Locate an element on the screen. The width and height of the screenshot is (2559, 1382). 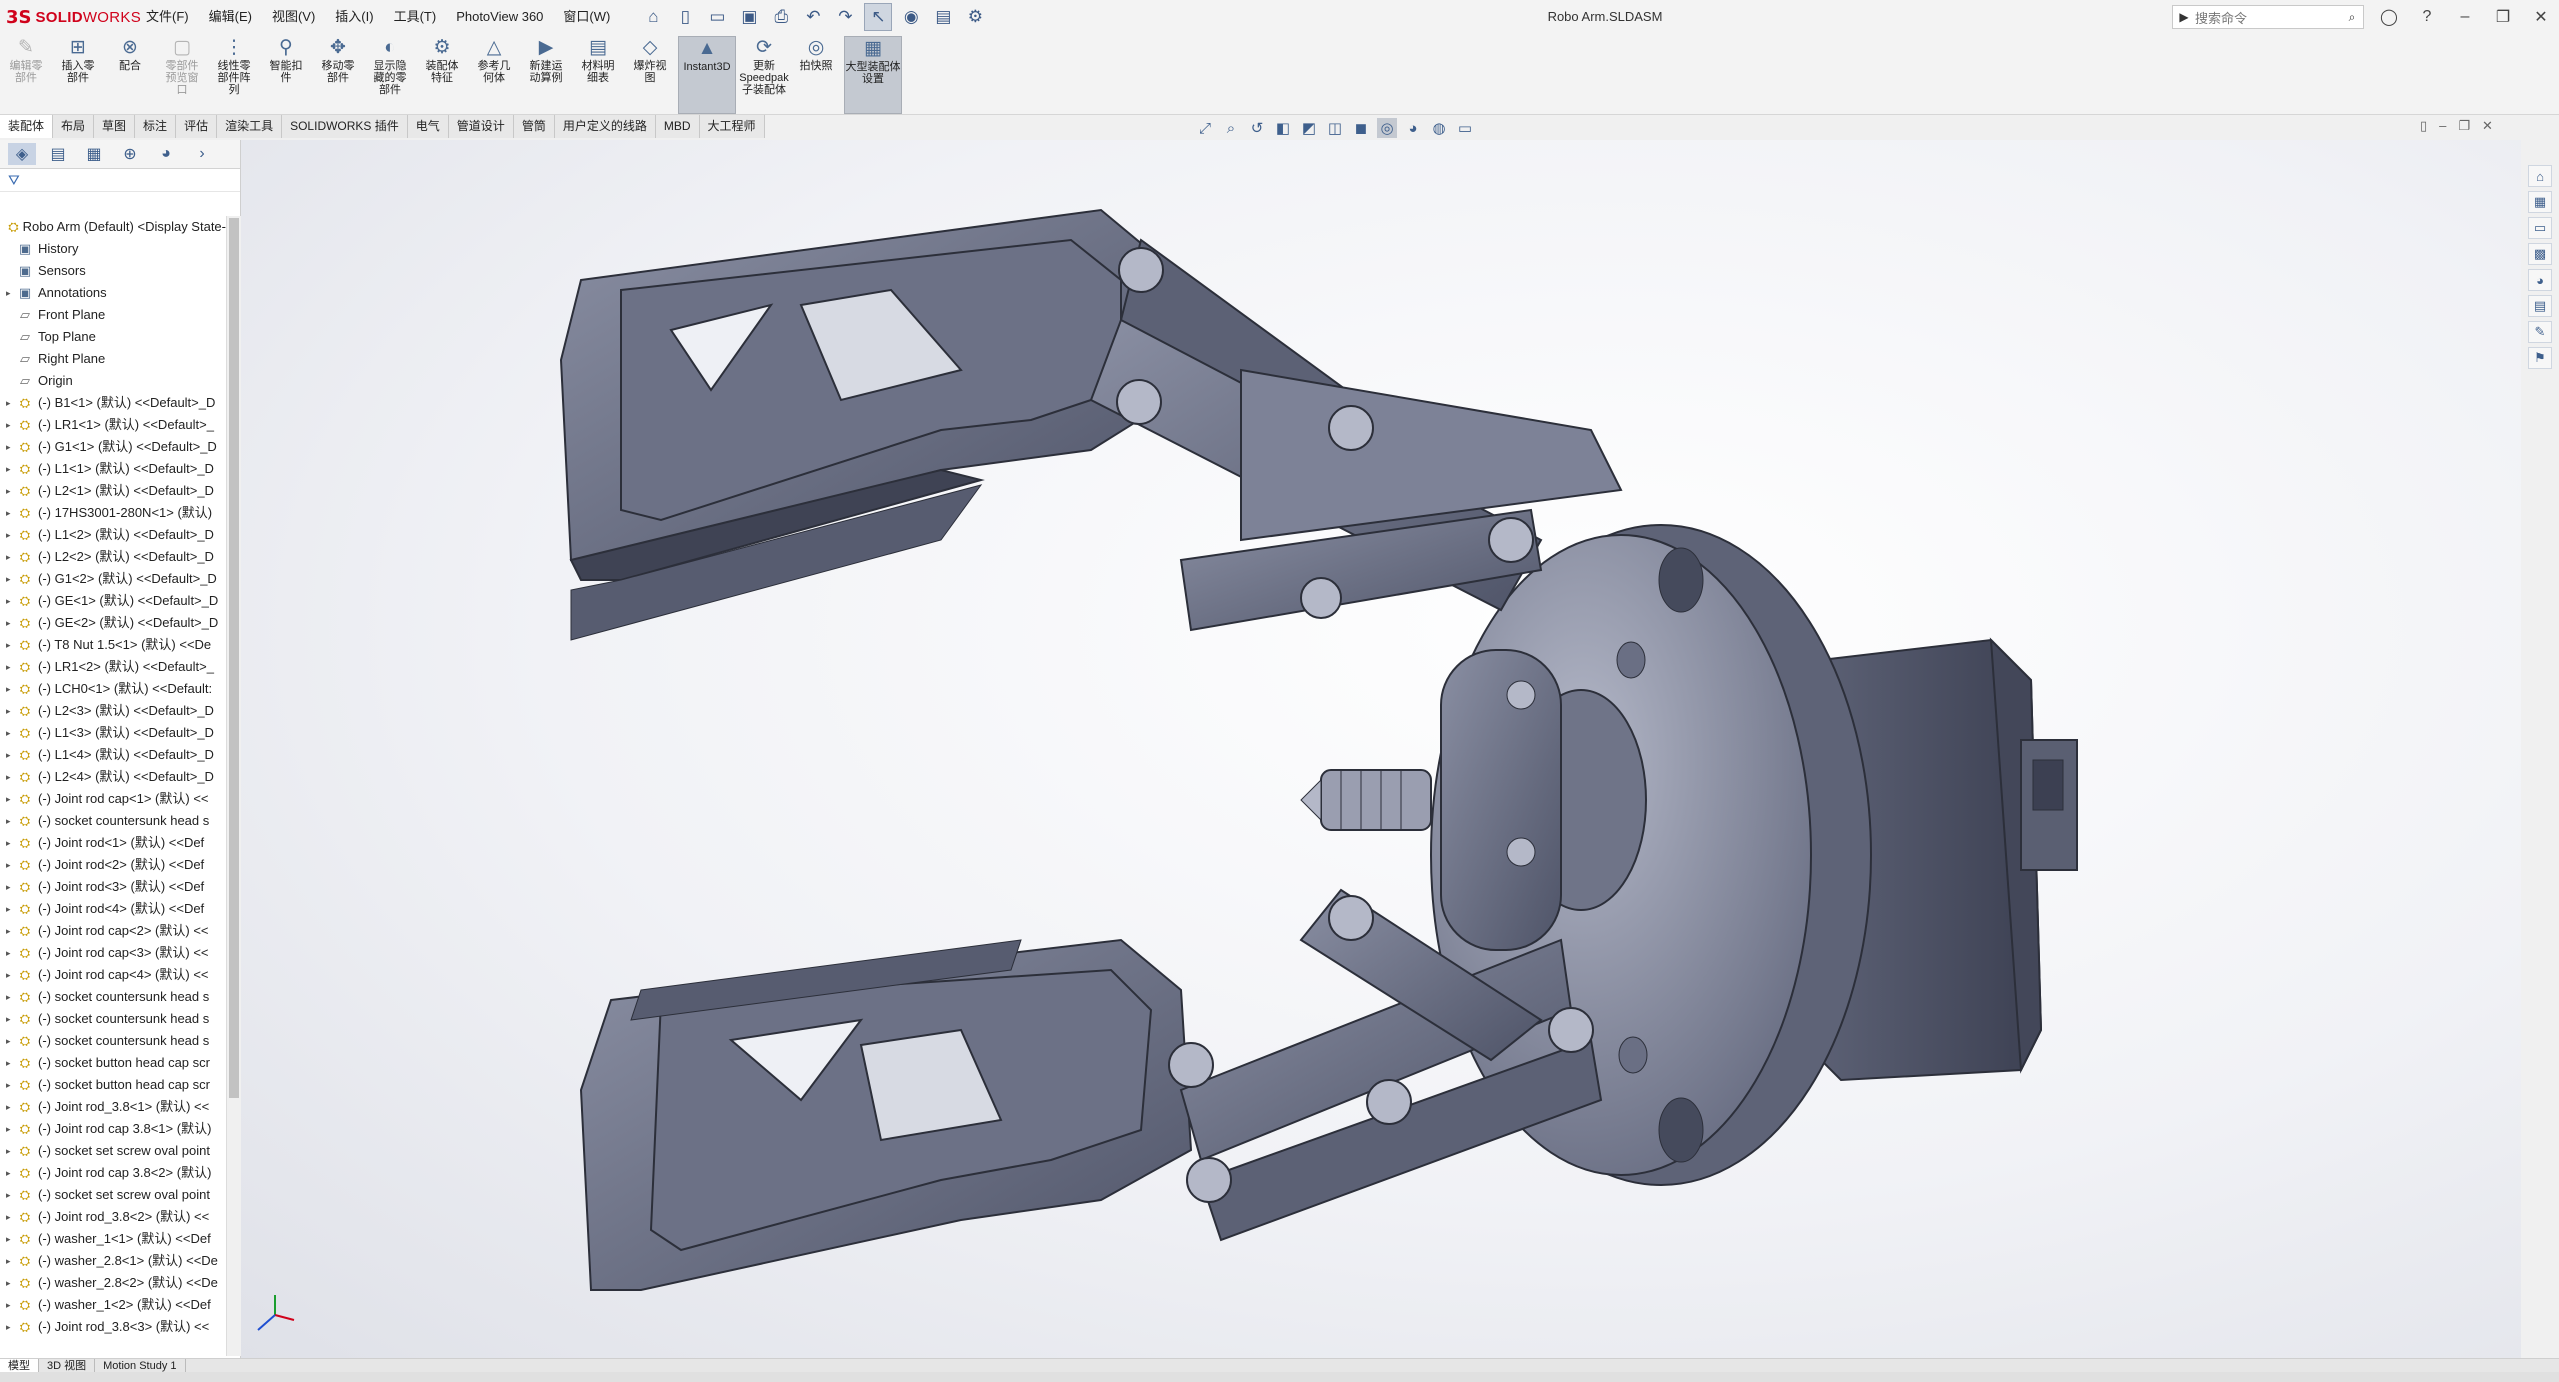
zoom-to-fit-icon: ⤢ is located at coordinates (1205, 128).